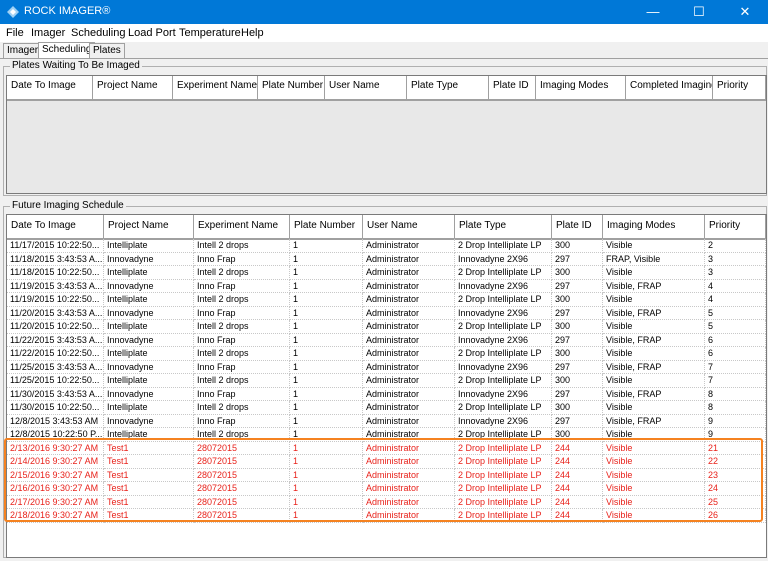 The height and width of the screenshot is (561, 768). Describe the element at coordinates (107, 50) in the screenshot. I see `tab-plates: Plates` at that location.